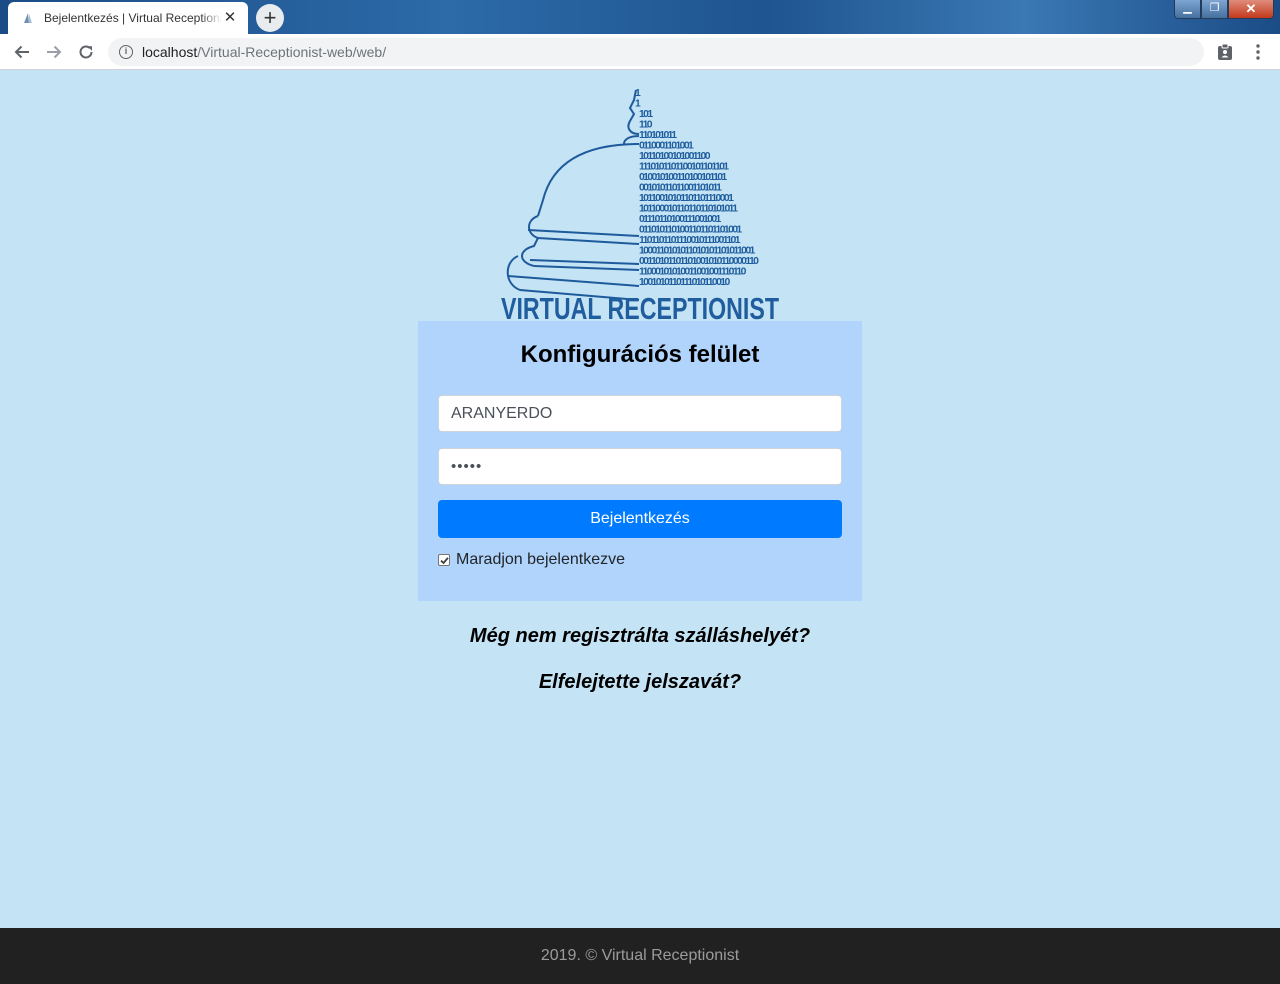  What do you see at coordinates (680, 219) in the screenshot?
I see `logo-binary-line: 01110110100111001001` at bounding box center [680, 219].